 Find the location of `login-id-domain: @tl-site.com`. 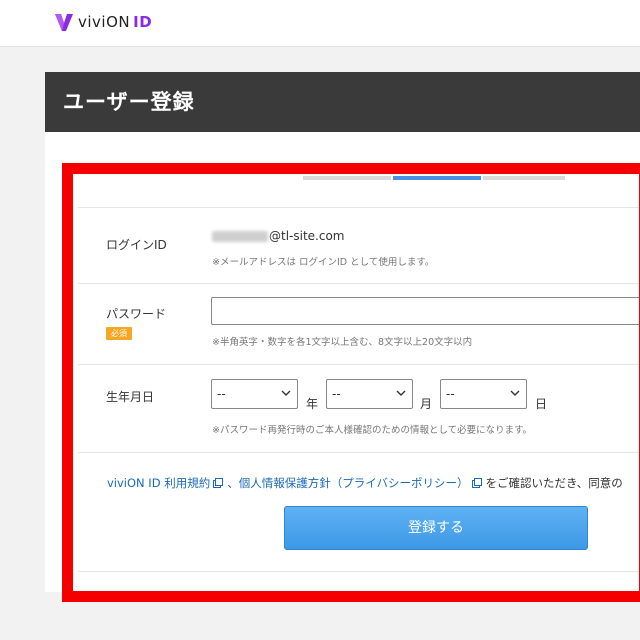

login-id-domain: @tl-site.com is located at coordinates (307, 236).